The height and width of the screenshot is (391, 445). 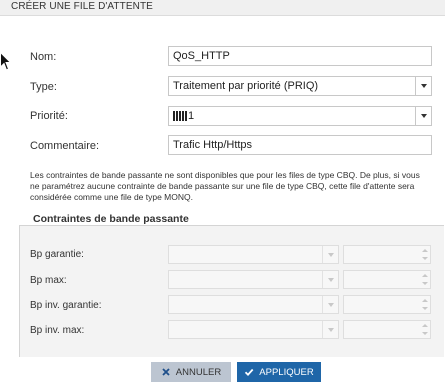 What do you see at coordinates (286, 372) in the screenshot?
I see `apply-button-label: APPLIQUER` at bounding box center [286, 372].